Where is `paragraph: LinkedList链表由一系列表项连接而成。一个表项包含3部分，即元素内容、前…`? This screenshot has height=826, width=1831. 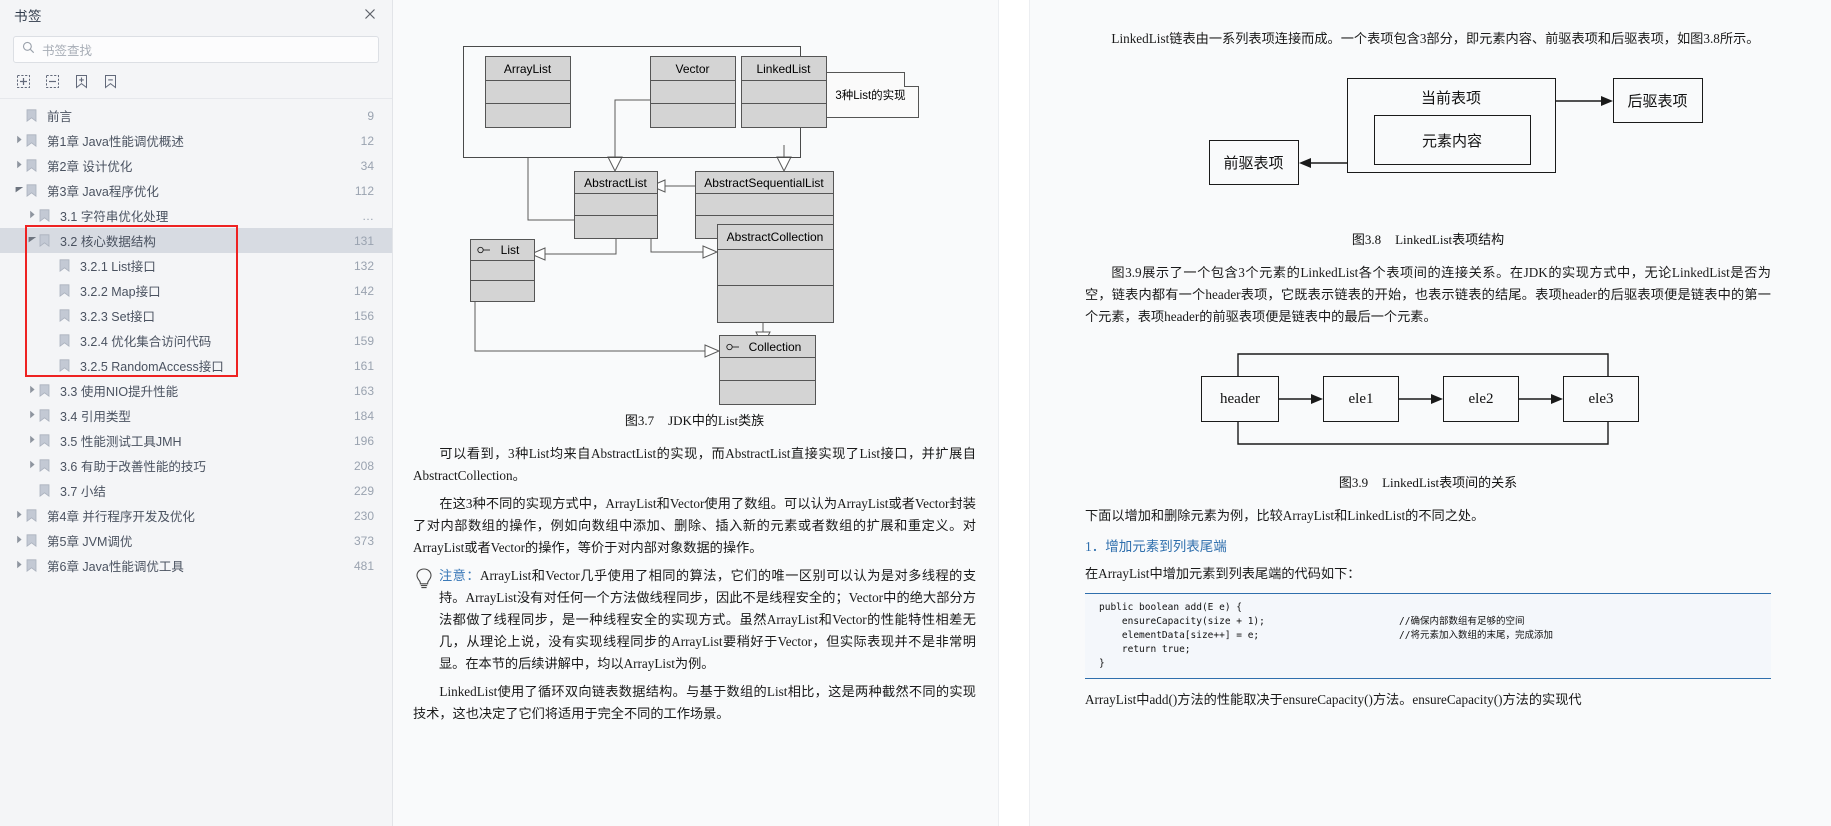 paragraph: LinkedList链表由一系列表项连接而成。一个表项包含3部分，即元素内容、前… is located at coordinates (1435, 38).